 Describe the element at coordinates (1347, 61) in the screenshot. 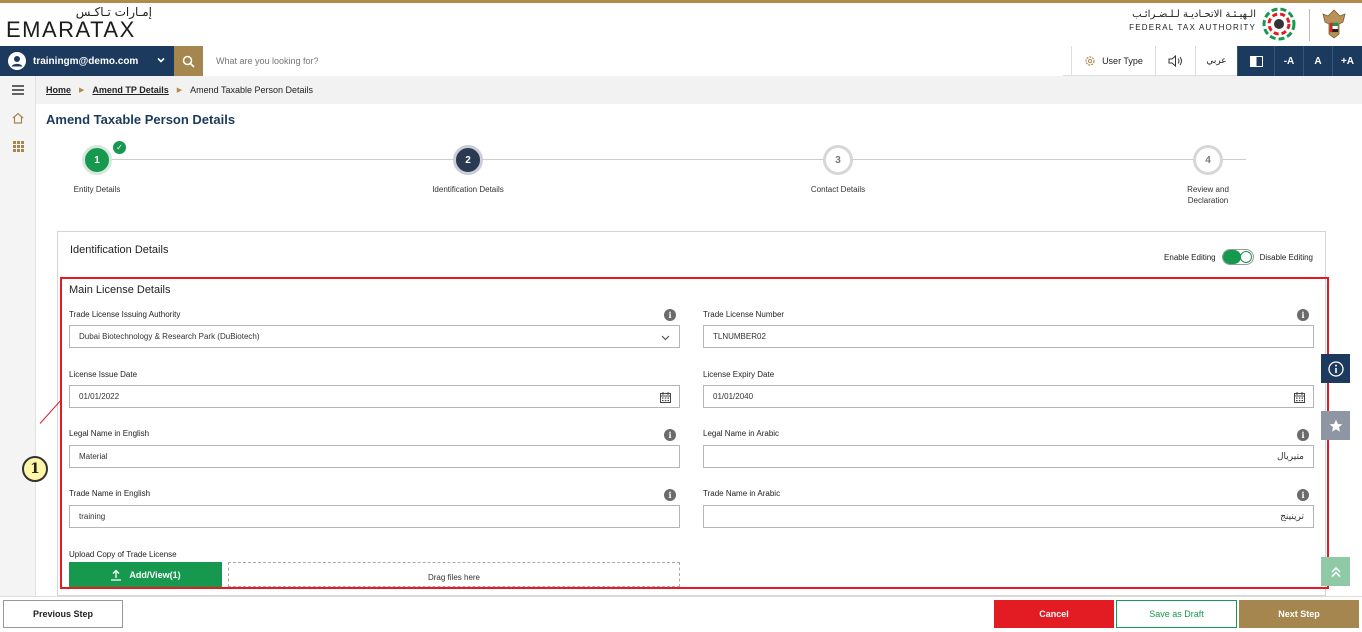

I see `font-increase-button: +A` at that location.